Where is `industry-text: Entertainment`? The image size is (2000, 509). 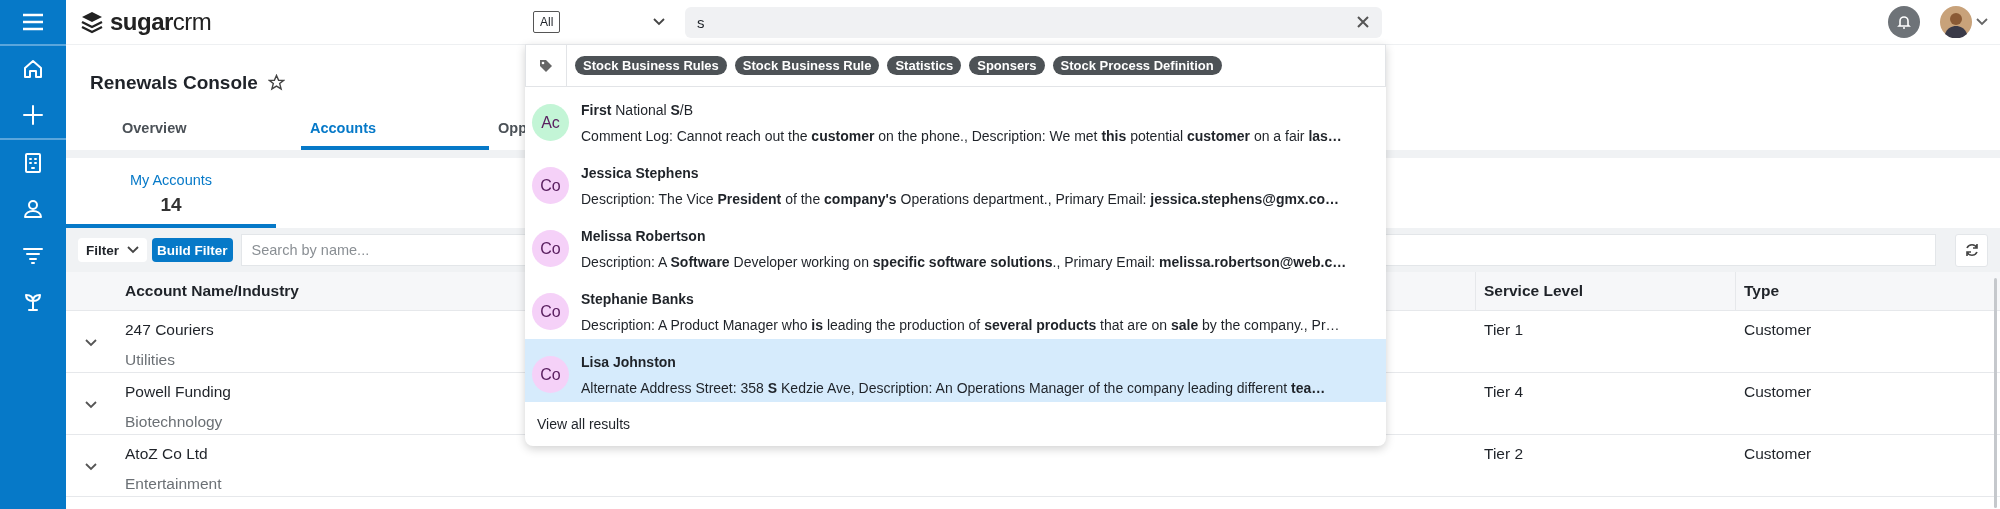 industry-text: Entertainment is located at coordinates (173, 484).